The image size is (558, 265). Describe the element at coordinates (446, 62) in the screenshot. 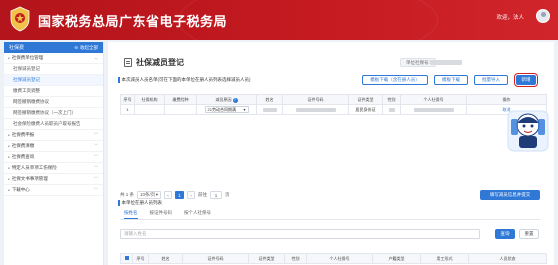

I see `org-social-id-value` at that location.